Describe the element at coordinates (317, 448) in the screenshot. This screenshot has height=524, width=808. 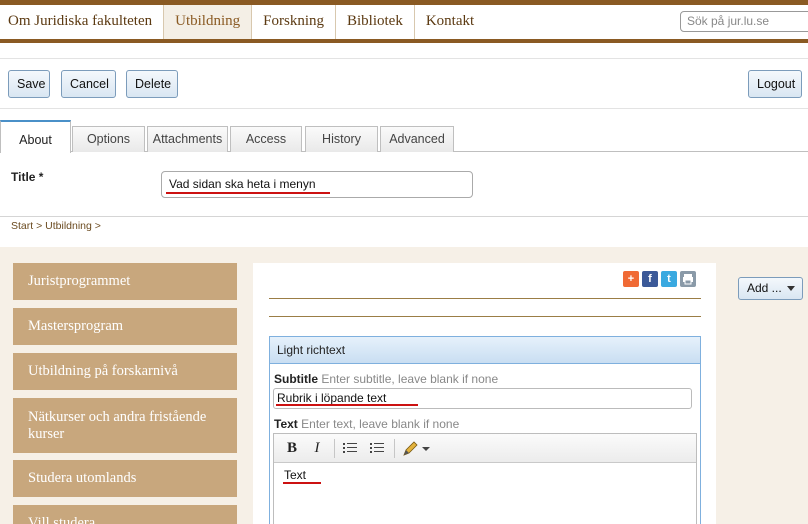
I see `italic-button: I` at that location.